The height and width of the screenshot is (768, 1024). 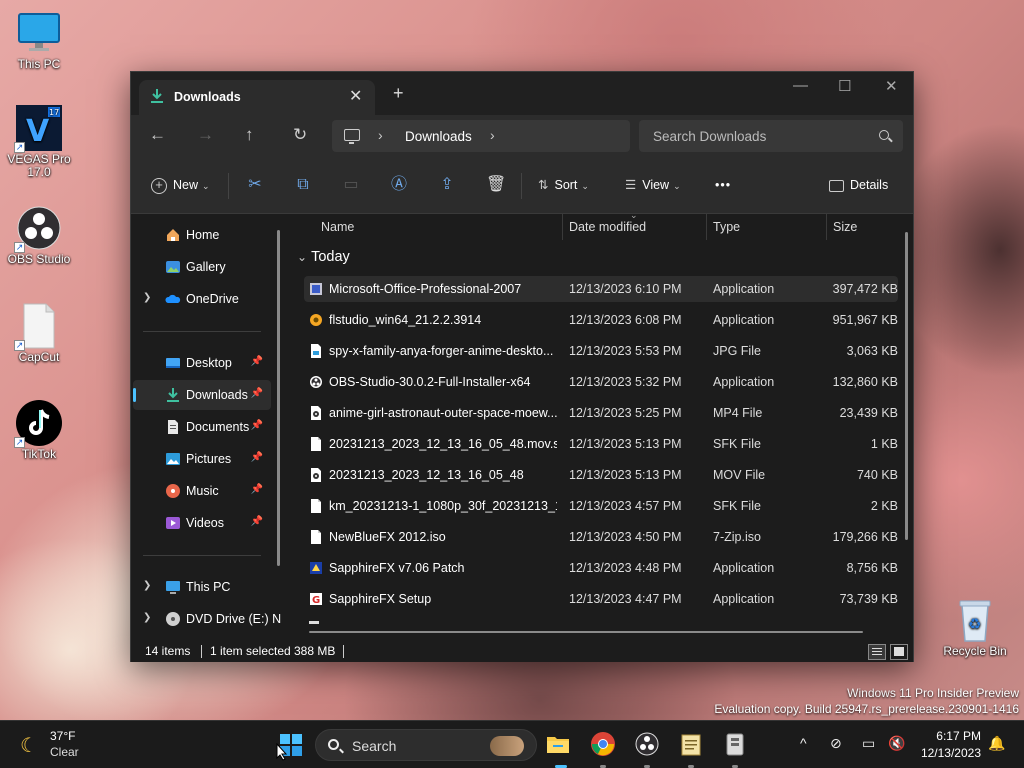 I want to click on view-button: ☰ View ⌄, so click(x=653, y=185).